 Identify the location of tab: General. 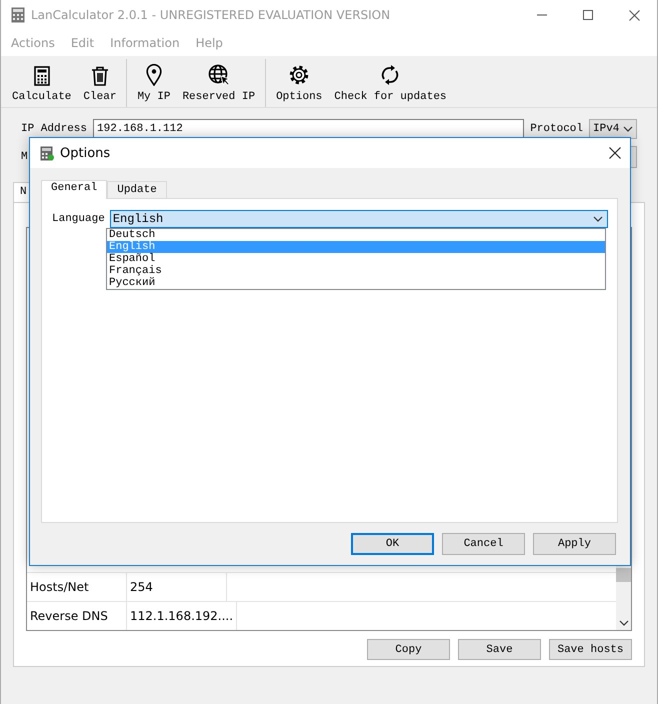
(74, 189).